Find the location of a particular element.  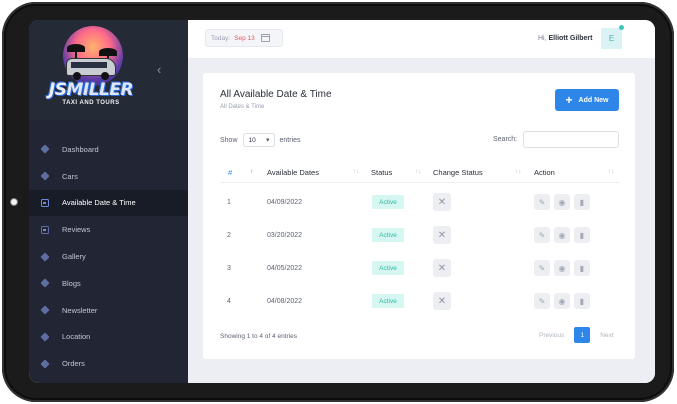

add-new-label: Add New is located at coordinates (593, 100).